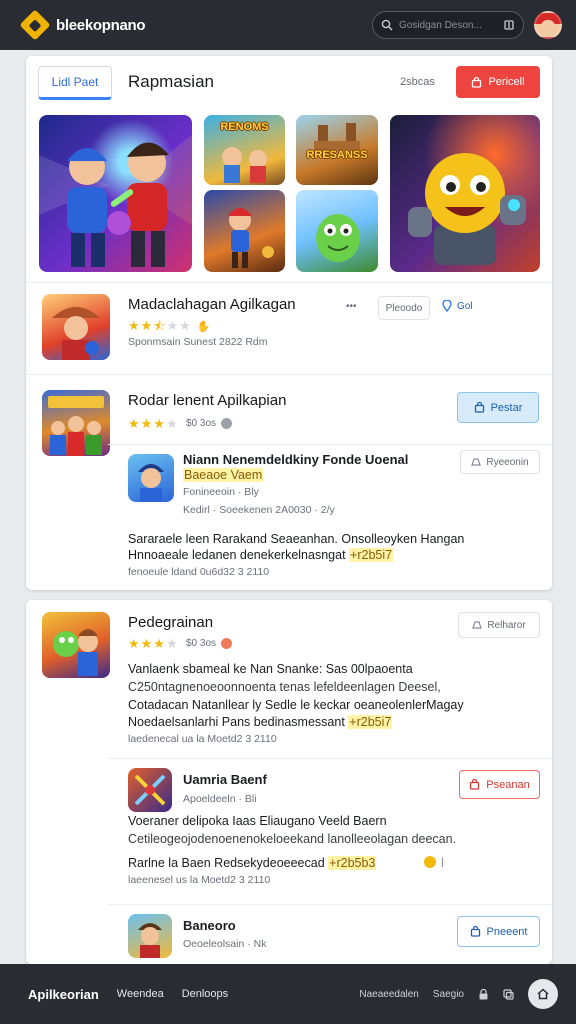  I want to click on sub-app-meta2: Kedirl · Soeekenen 2A0030 · 2/y, so click(259, 510).